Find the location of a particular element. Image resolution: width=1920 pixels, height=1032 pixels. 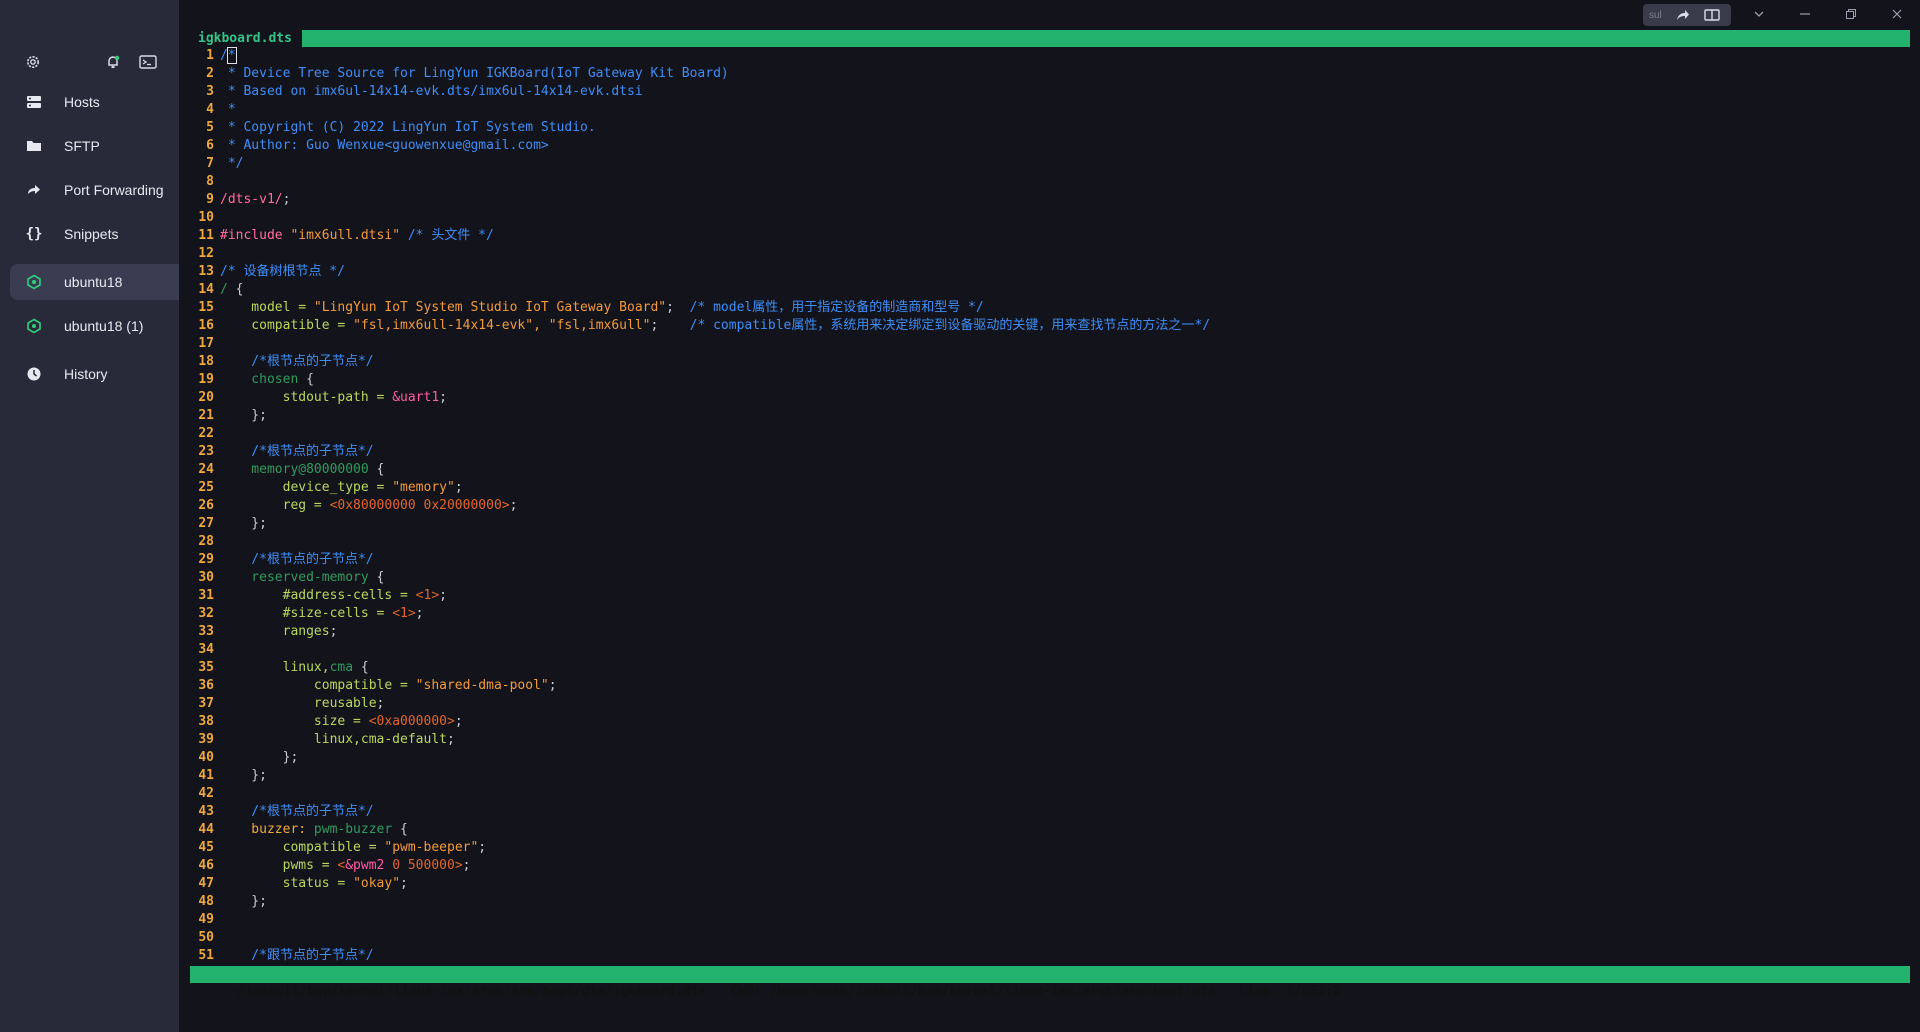

sidebar-item-hosts: Hosts is located at coordinates (94, 102).